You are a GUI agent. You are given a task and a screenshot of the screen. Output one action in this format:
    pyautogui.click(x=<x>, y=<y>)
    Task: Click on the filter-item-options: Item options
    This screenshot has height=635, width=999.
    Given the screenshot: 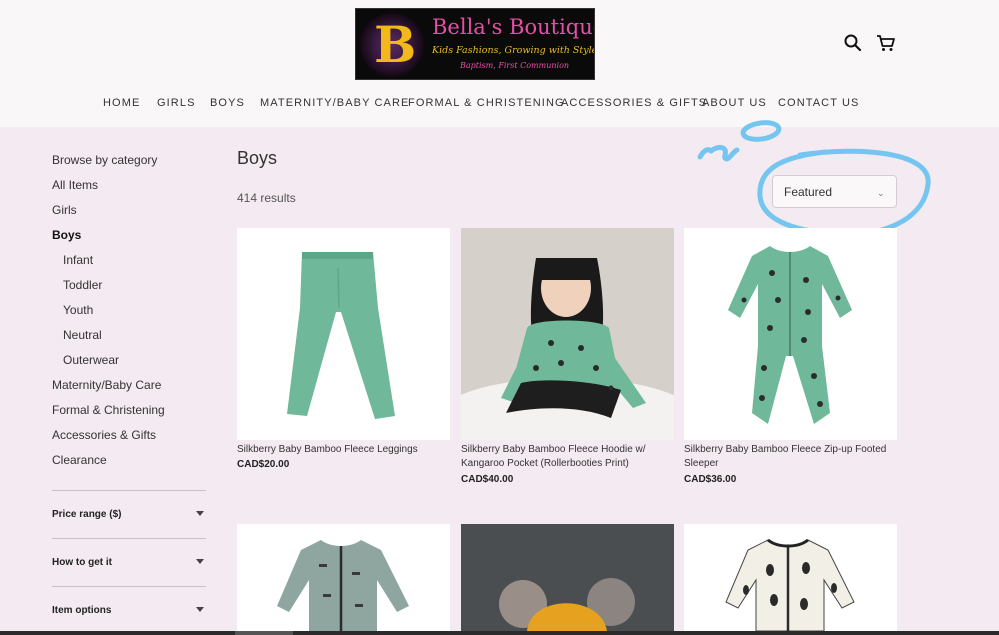 What is the action you would take?
    pyautogui.click(x=129, y=610)
    